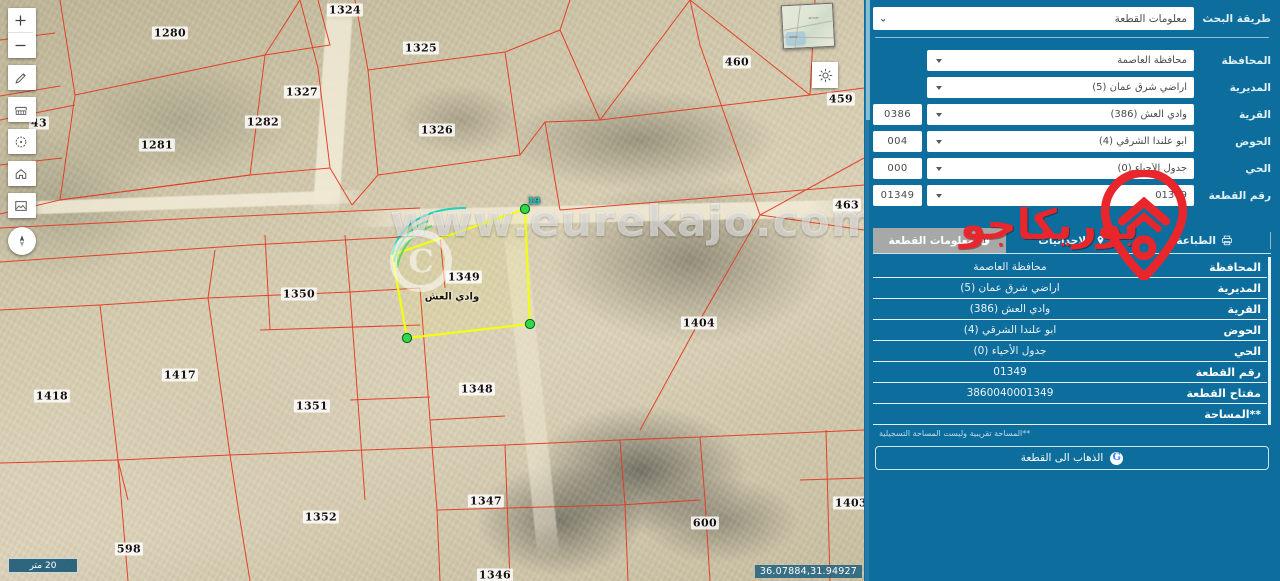  I want to click on draw-tool-group, so click(22, 77).